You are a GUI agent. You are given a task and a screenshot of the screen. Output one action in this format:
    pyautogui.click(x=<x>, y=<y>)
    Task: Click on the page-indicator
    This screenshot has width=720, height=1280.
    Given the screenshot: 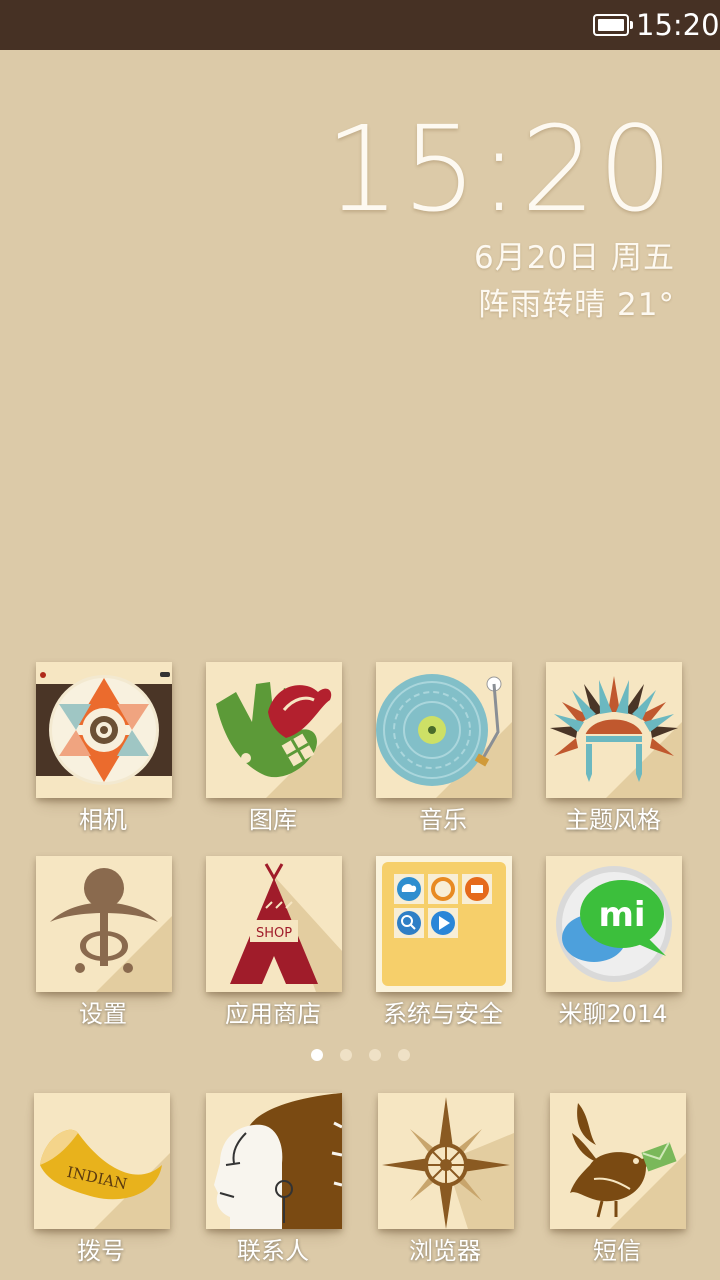 What is the action you would take?
    pyautogui.click(x=360, y=1056)
    